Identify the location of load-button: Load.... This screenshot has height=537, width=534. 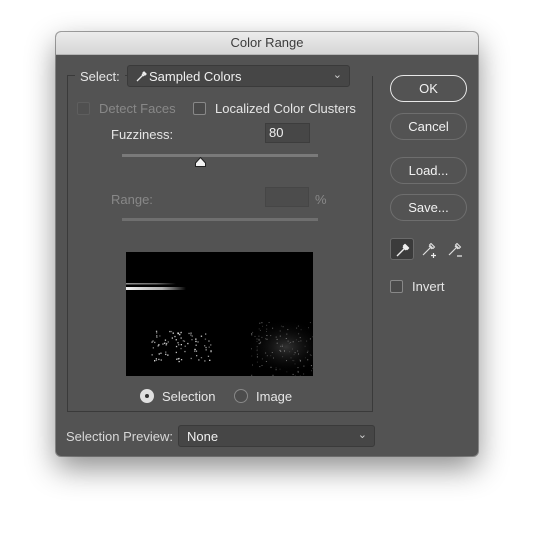
(428, 170).